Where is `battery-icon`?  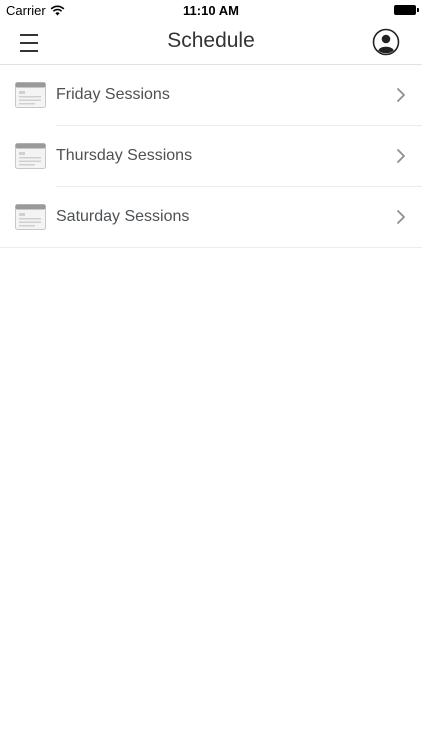
battery-icon is located at coordinates (406, 10).